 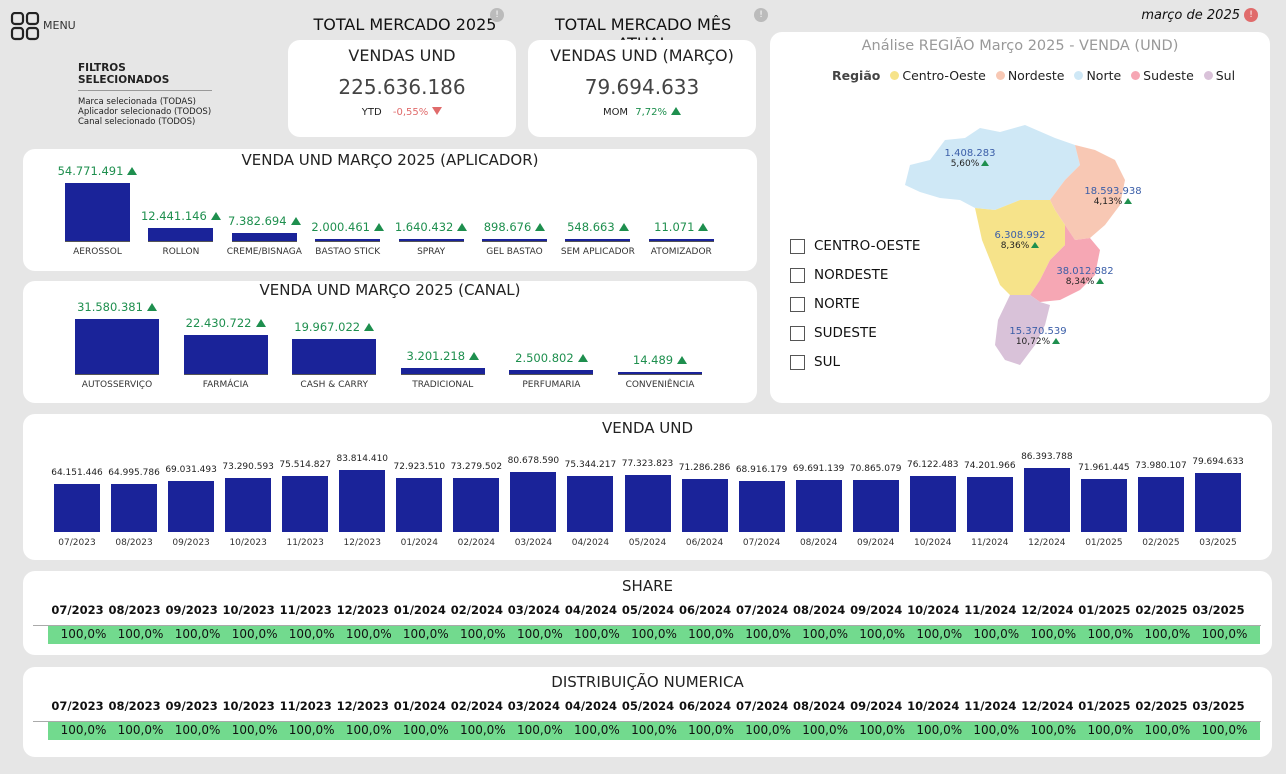 What do you see at coordinates (1085, 276) in the screenshot?
I see `label-sudeste: 38.012.882 8,34%` at bounding box center [1085, 276].